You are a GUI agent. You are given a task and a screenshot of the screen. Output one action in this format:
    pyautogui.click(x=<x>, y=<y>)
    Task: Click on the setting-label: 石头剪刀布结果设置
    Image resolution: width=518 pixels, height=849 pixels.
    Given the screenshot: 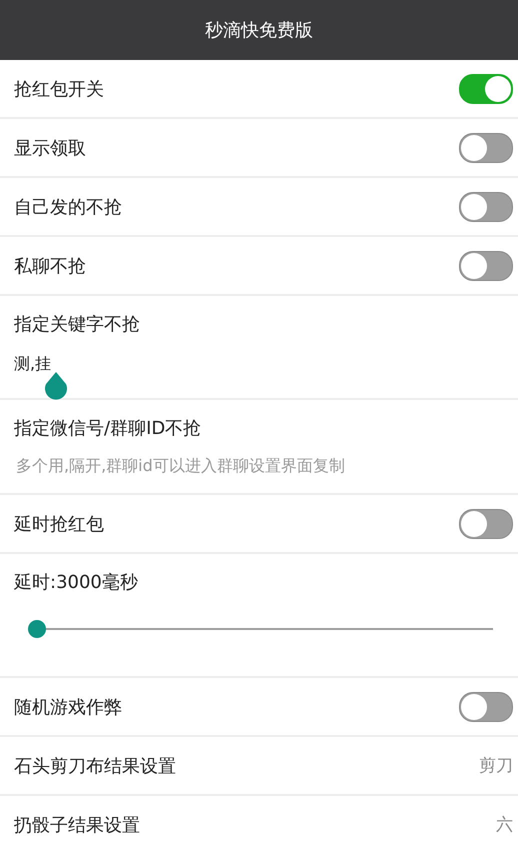 What is the action you would take?
    pyautogui.click(x=95, y=766)
    